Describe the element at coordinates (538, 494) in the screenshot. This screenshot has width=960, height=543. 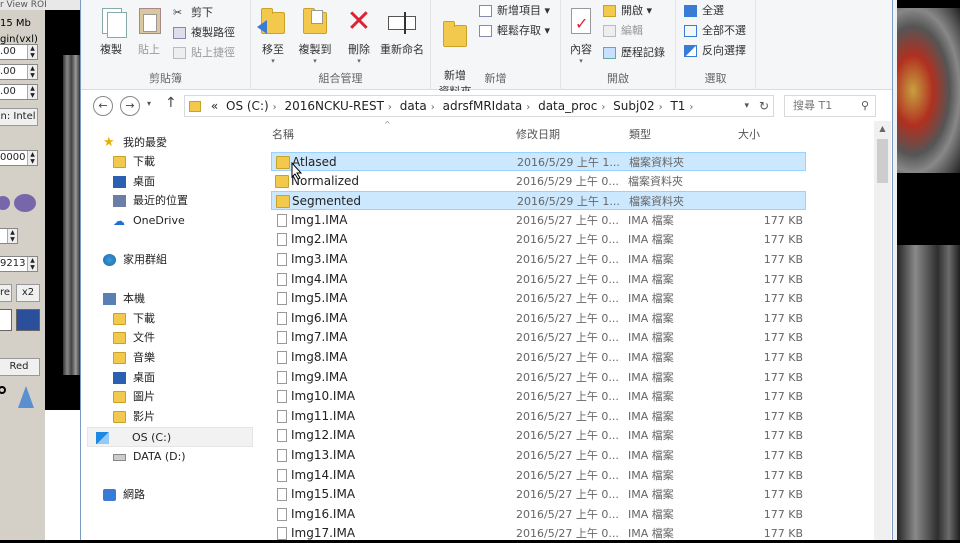
I see `file-row: Img15.IMA 2016/5/27 上午 0... IMA 檔案 177 KB` at that location.